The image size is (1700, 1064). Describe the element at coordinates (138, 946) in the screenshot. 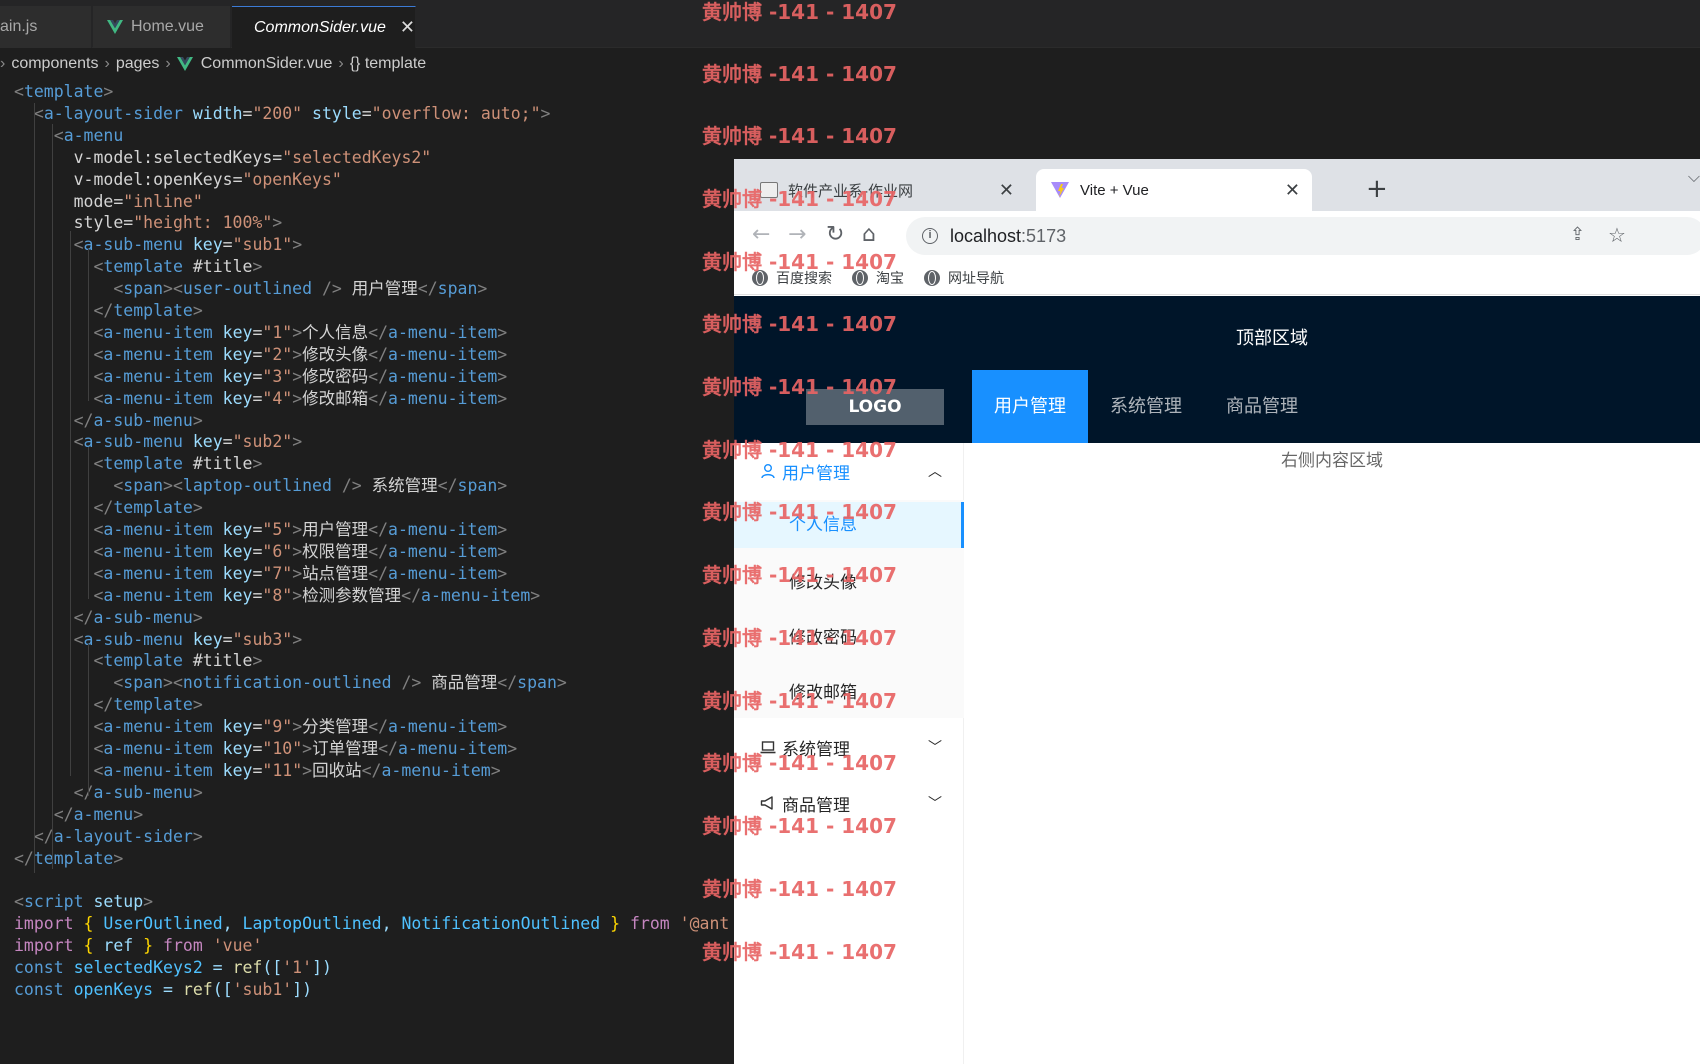

I see `code-line: import { ref } from 'vue'` at that location.